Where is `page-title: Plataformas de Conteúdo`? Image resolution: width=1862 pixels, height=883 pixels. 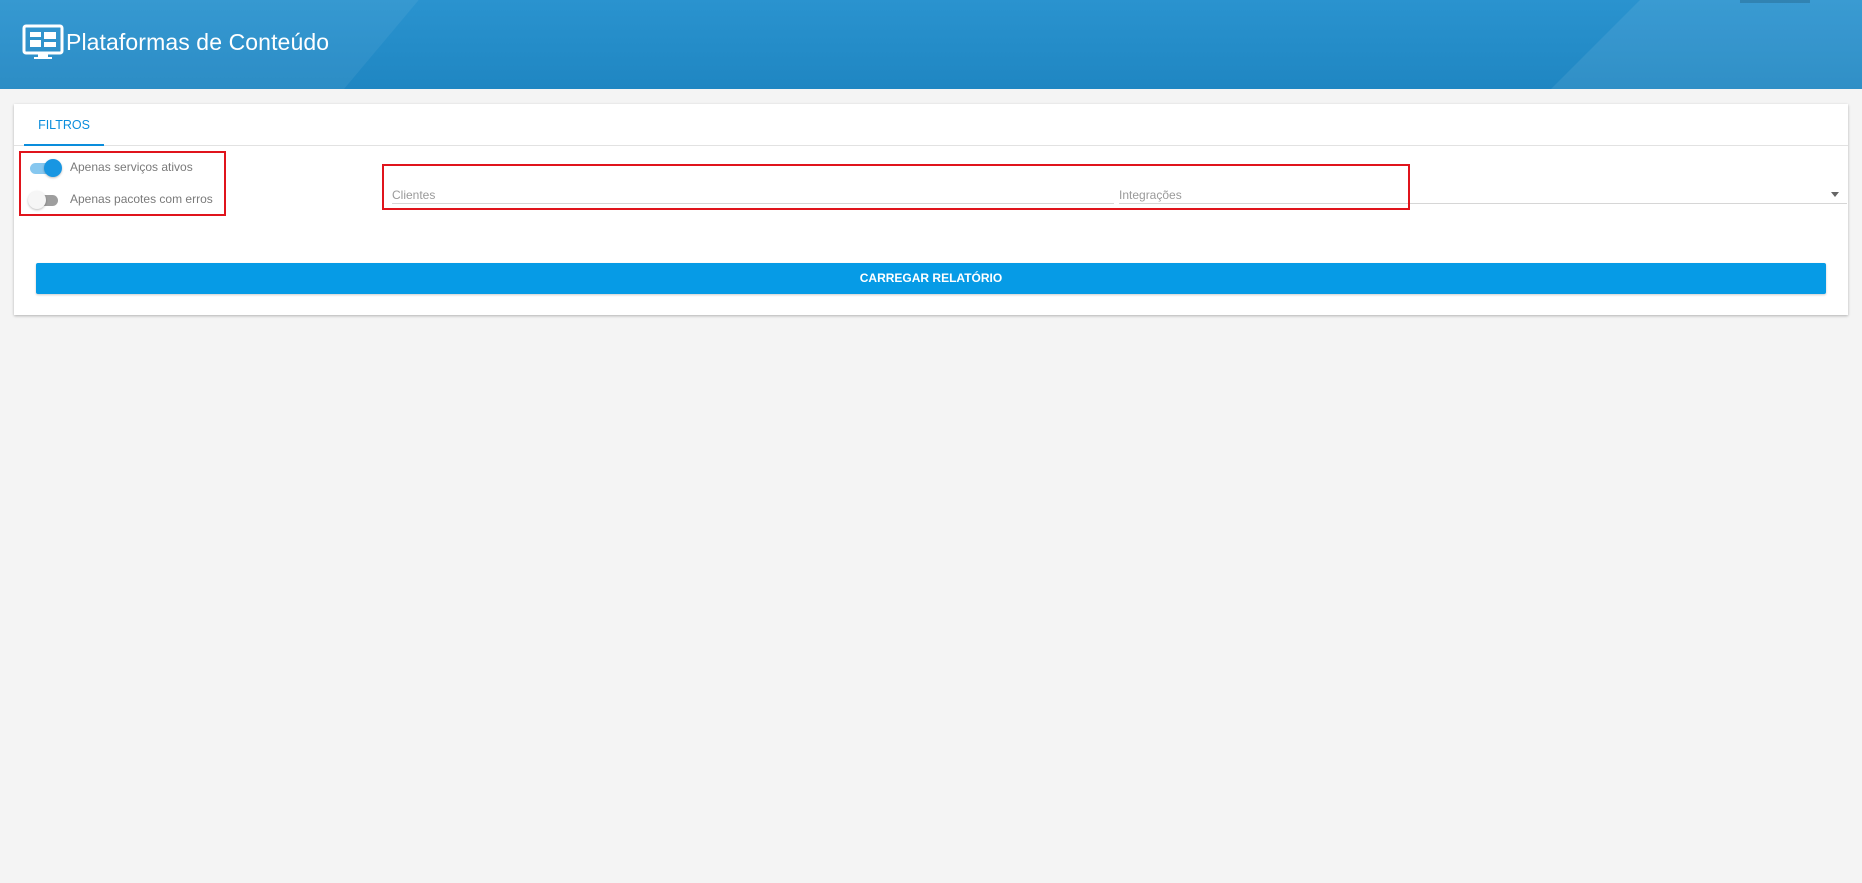 page-title: Plataformas de Conteúdo is located at coordinates (198, 41).